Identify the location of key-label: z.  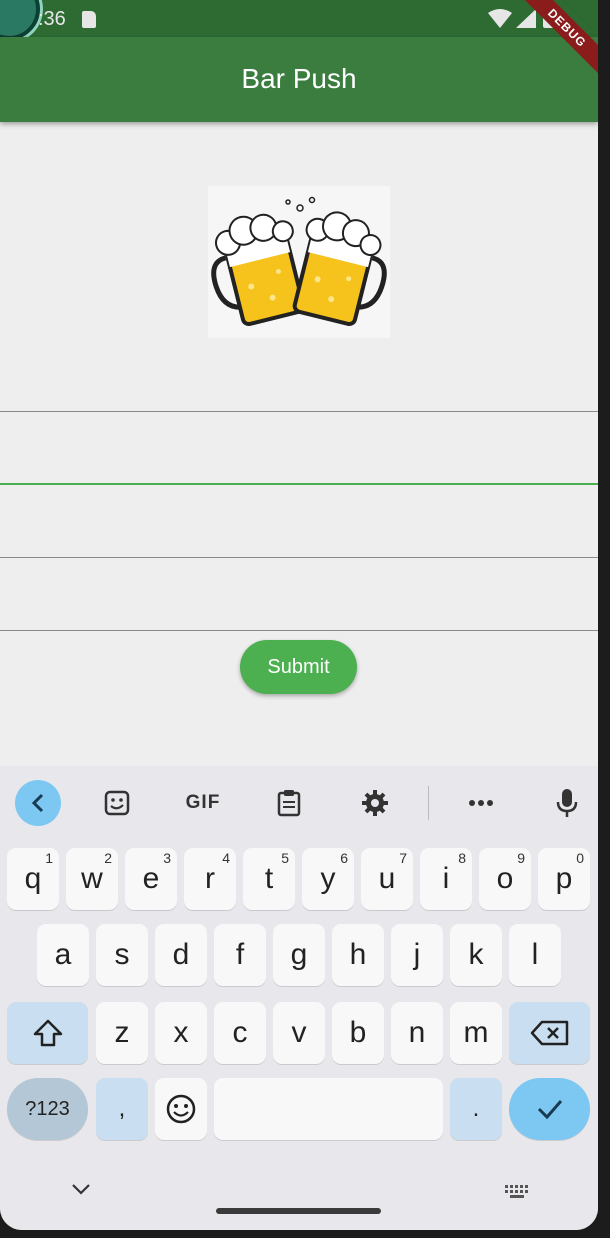
(122, 1032).